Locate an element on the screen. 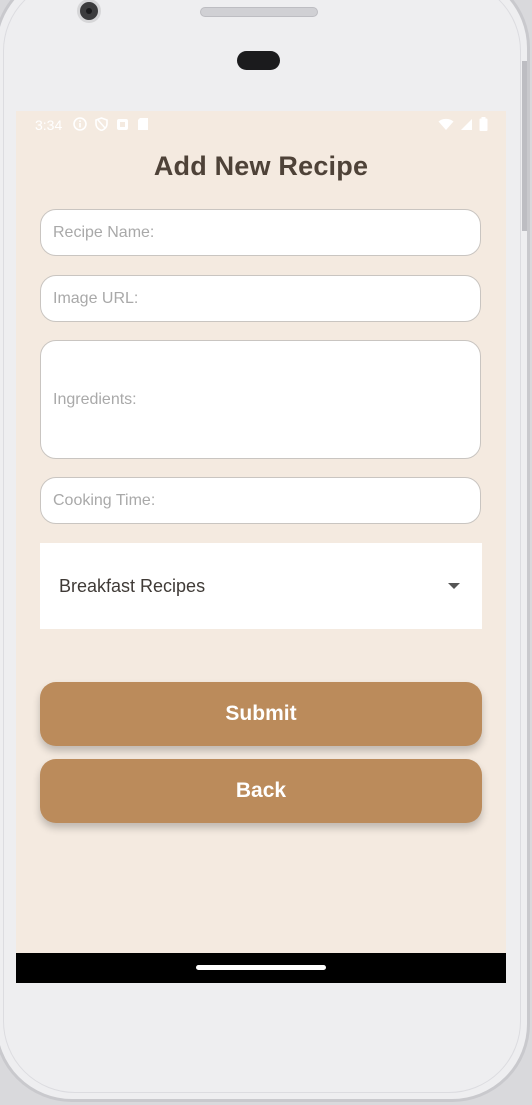 The image size is (532, 1105). cooking-time-field is located at coordinates (260, 500).